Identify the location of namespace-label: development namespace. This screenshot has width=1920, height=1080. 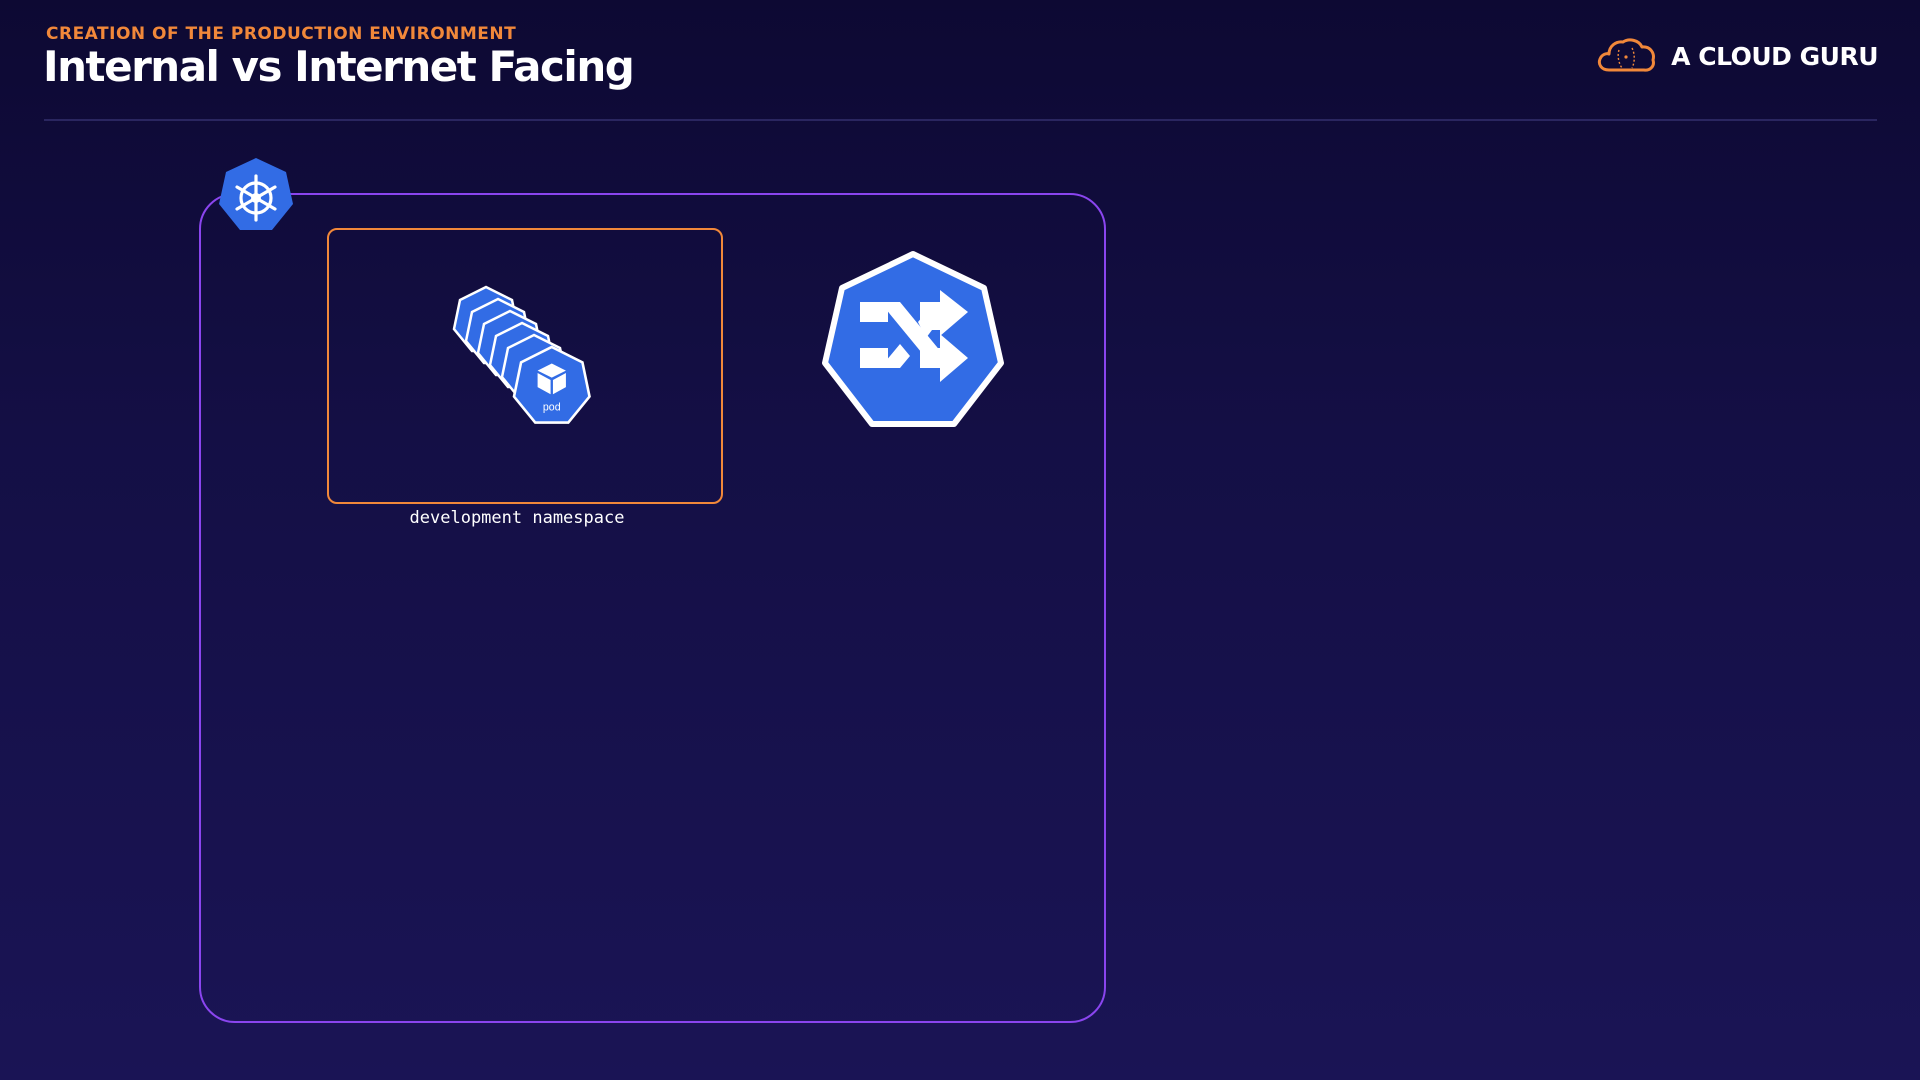
(517, 518).